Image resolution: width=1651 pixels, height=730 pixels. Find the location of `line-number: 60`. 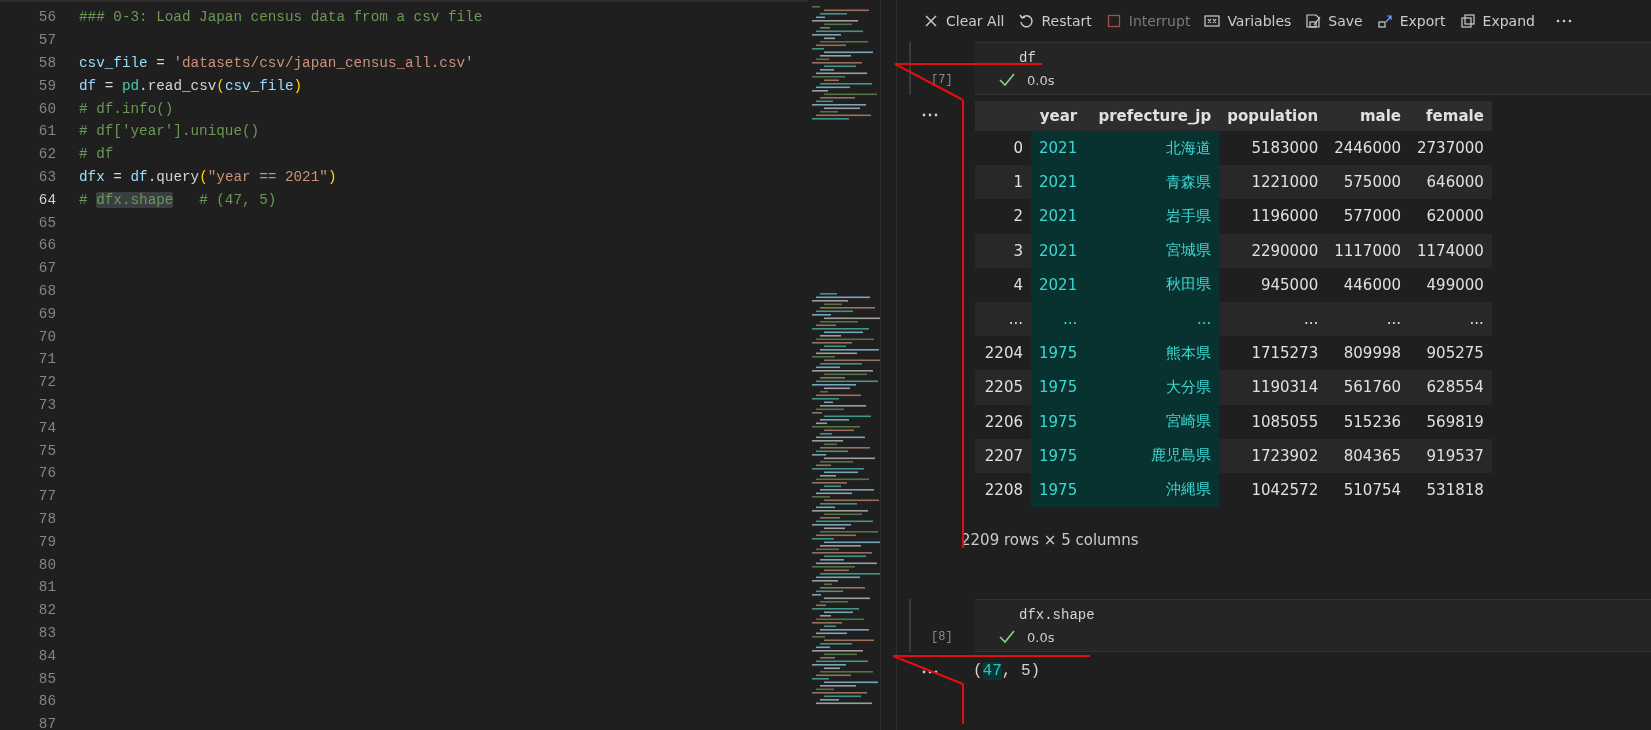

line-number: 60 is located at coordinates (47, 108).